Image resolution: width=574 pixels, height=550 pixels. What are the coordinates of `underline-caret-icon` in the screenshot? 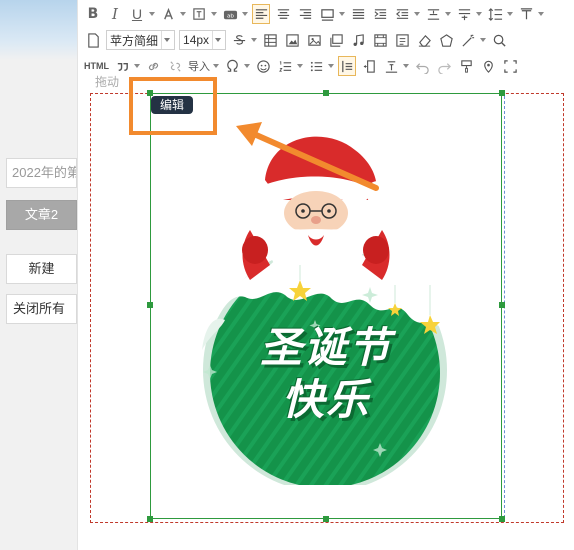 It's located at (152, 14).